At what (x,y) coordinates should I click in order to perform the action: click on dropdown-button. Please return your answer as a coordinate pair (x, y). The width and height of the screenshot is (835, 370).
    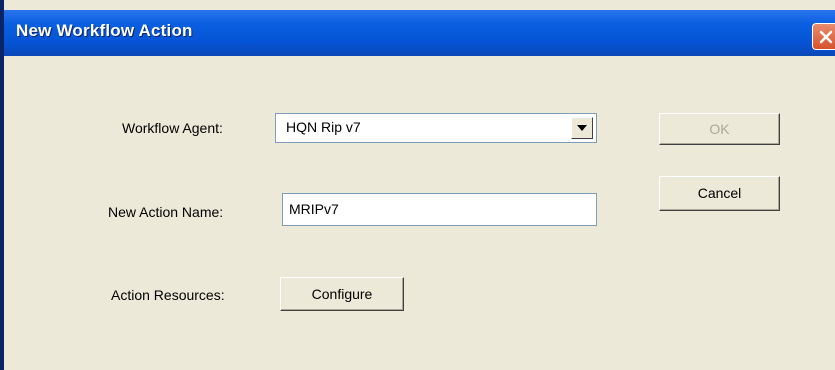
    Looking at the image, I should click on (582, 128).